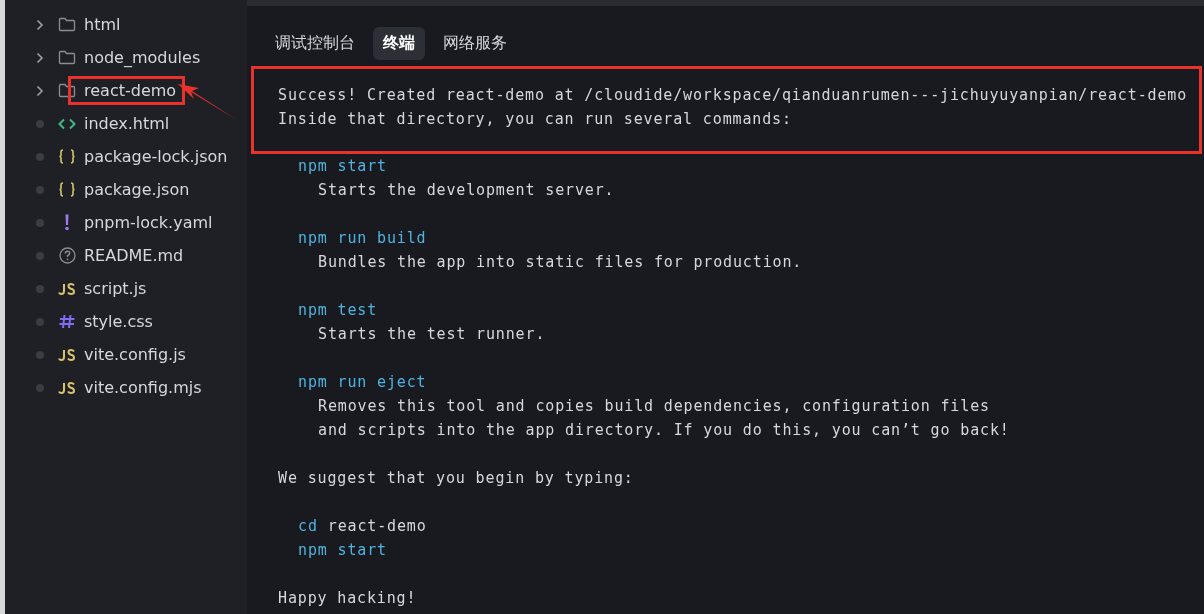  Describe the element at coordinates (348, 598) in the screenshot. I see `terminal-line: Happy hacking!` at that location.